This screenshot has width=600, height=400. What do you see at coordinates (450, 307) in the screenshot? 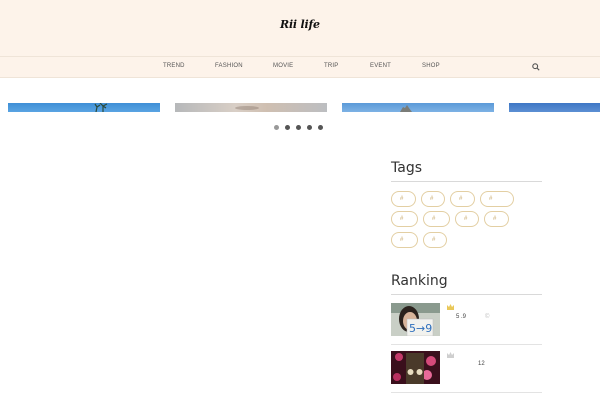
I see `crown-gold-icon` at bounding box center [450, 307].